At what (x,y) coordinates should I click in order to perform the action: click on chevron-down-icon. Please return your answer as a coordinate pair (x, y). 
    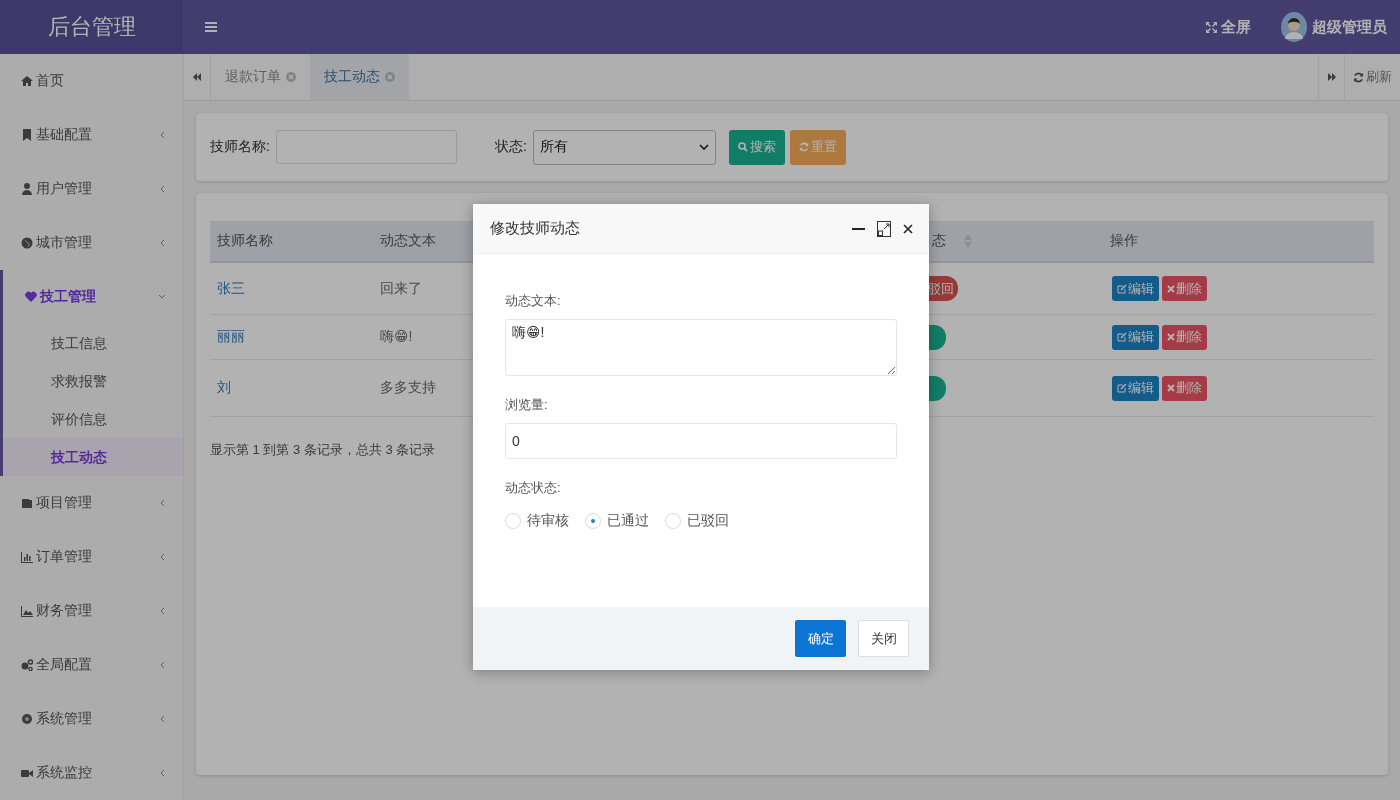
    Looking at the image, I should click on (162, 297).